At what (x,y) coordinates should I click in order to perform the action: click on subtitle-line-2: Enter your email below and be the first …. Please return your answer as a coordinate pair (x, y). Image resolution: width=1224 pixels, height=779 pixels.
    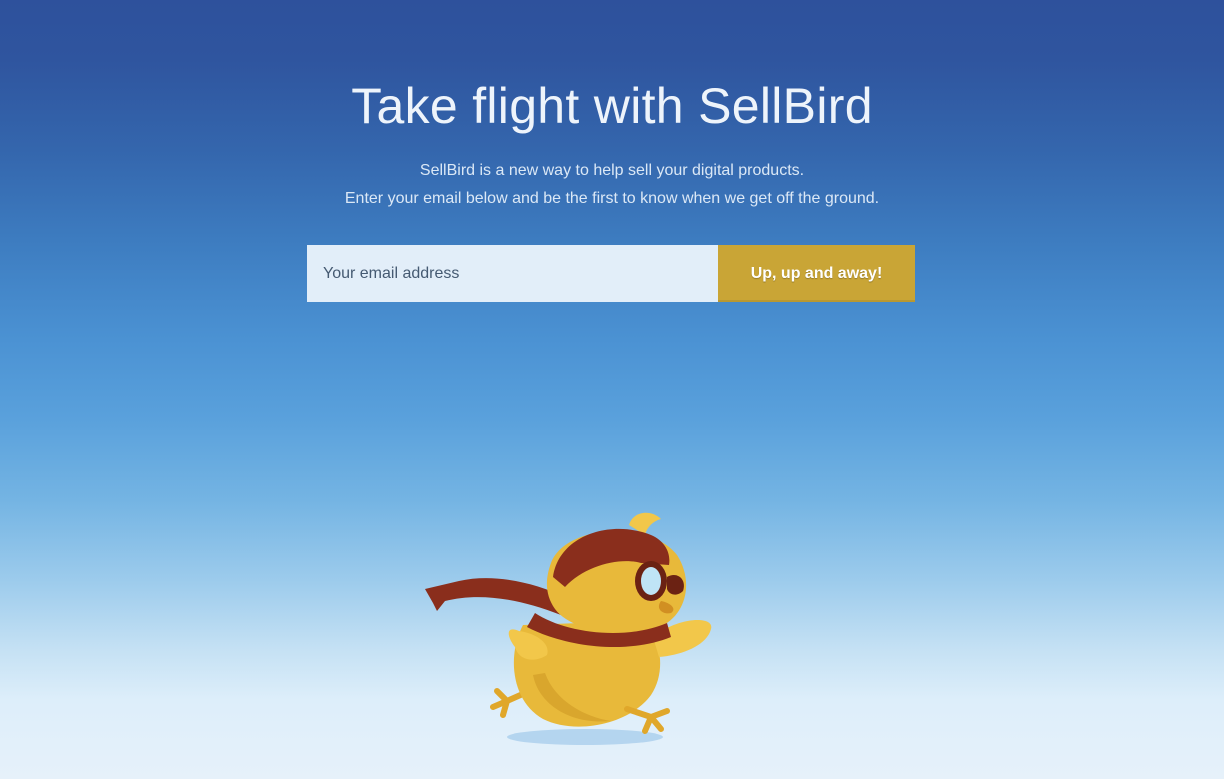
    Looking at the image, I should click on (612, 198).